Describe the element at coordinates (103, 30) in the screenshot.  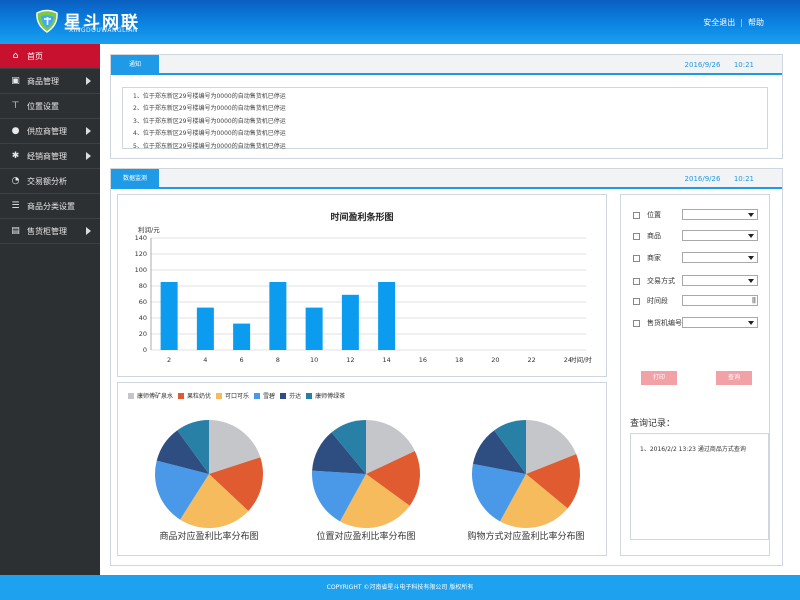
I see `brand-subtitle: XINGDOUWANGLIAN` at that location.